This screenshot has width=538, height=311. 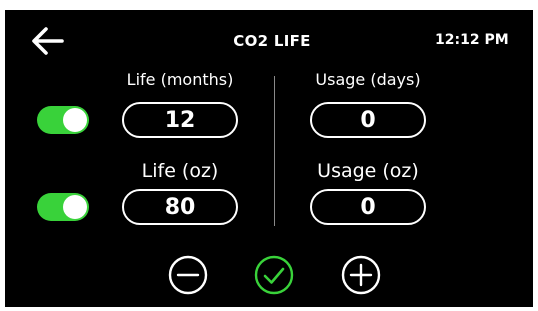 I want to click on usage-oz-label: Usage (oz), so click(x=368, y=171).